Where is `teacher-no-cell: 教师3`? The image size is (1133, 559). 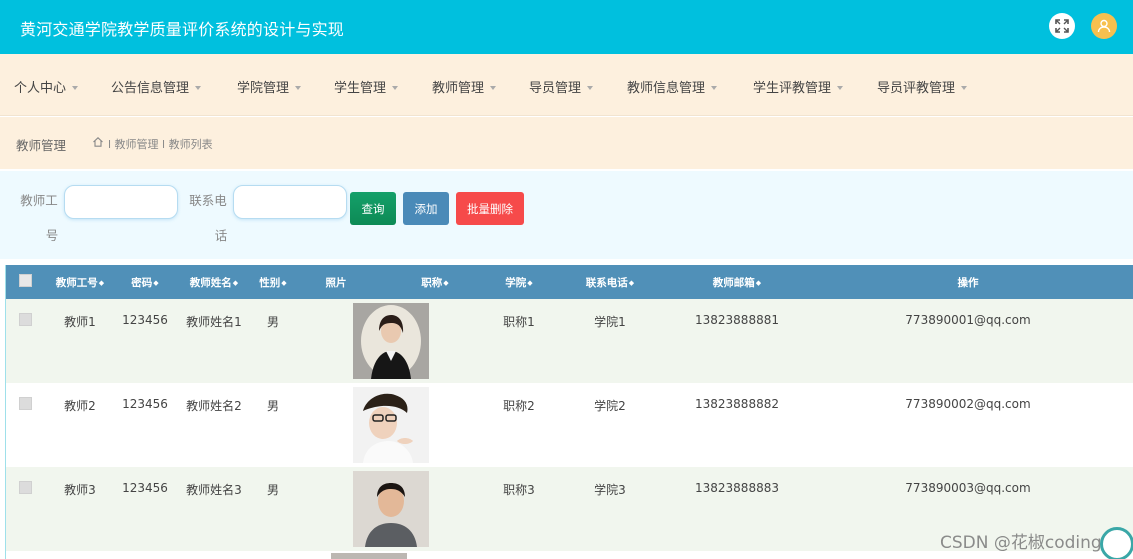 teacher-no-cell: 教师3 is located at coordinates (80, 490).